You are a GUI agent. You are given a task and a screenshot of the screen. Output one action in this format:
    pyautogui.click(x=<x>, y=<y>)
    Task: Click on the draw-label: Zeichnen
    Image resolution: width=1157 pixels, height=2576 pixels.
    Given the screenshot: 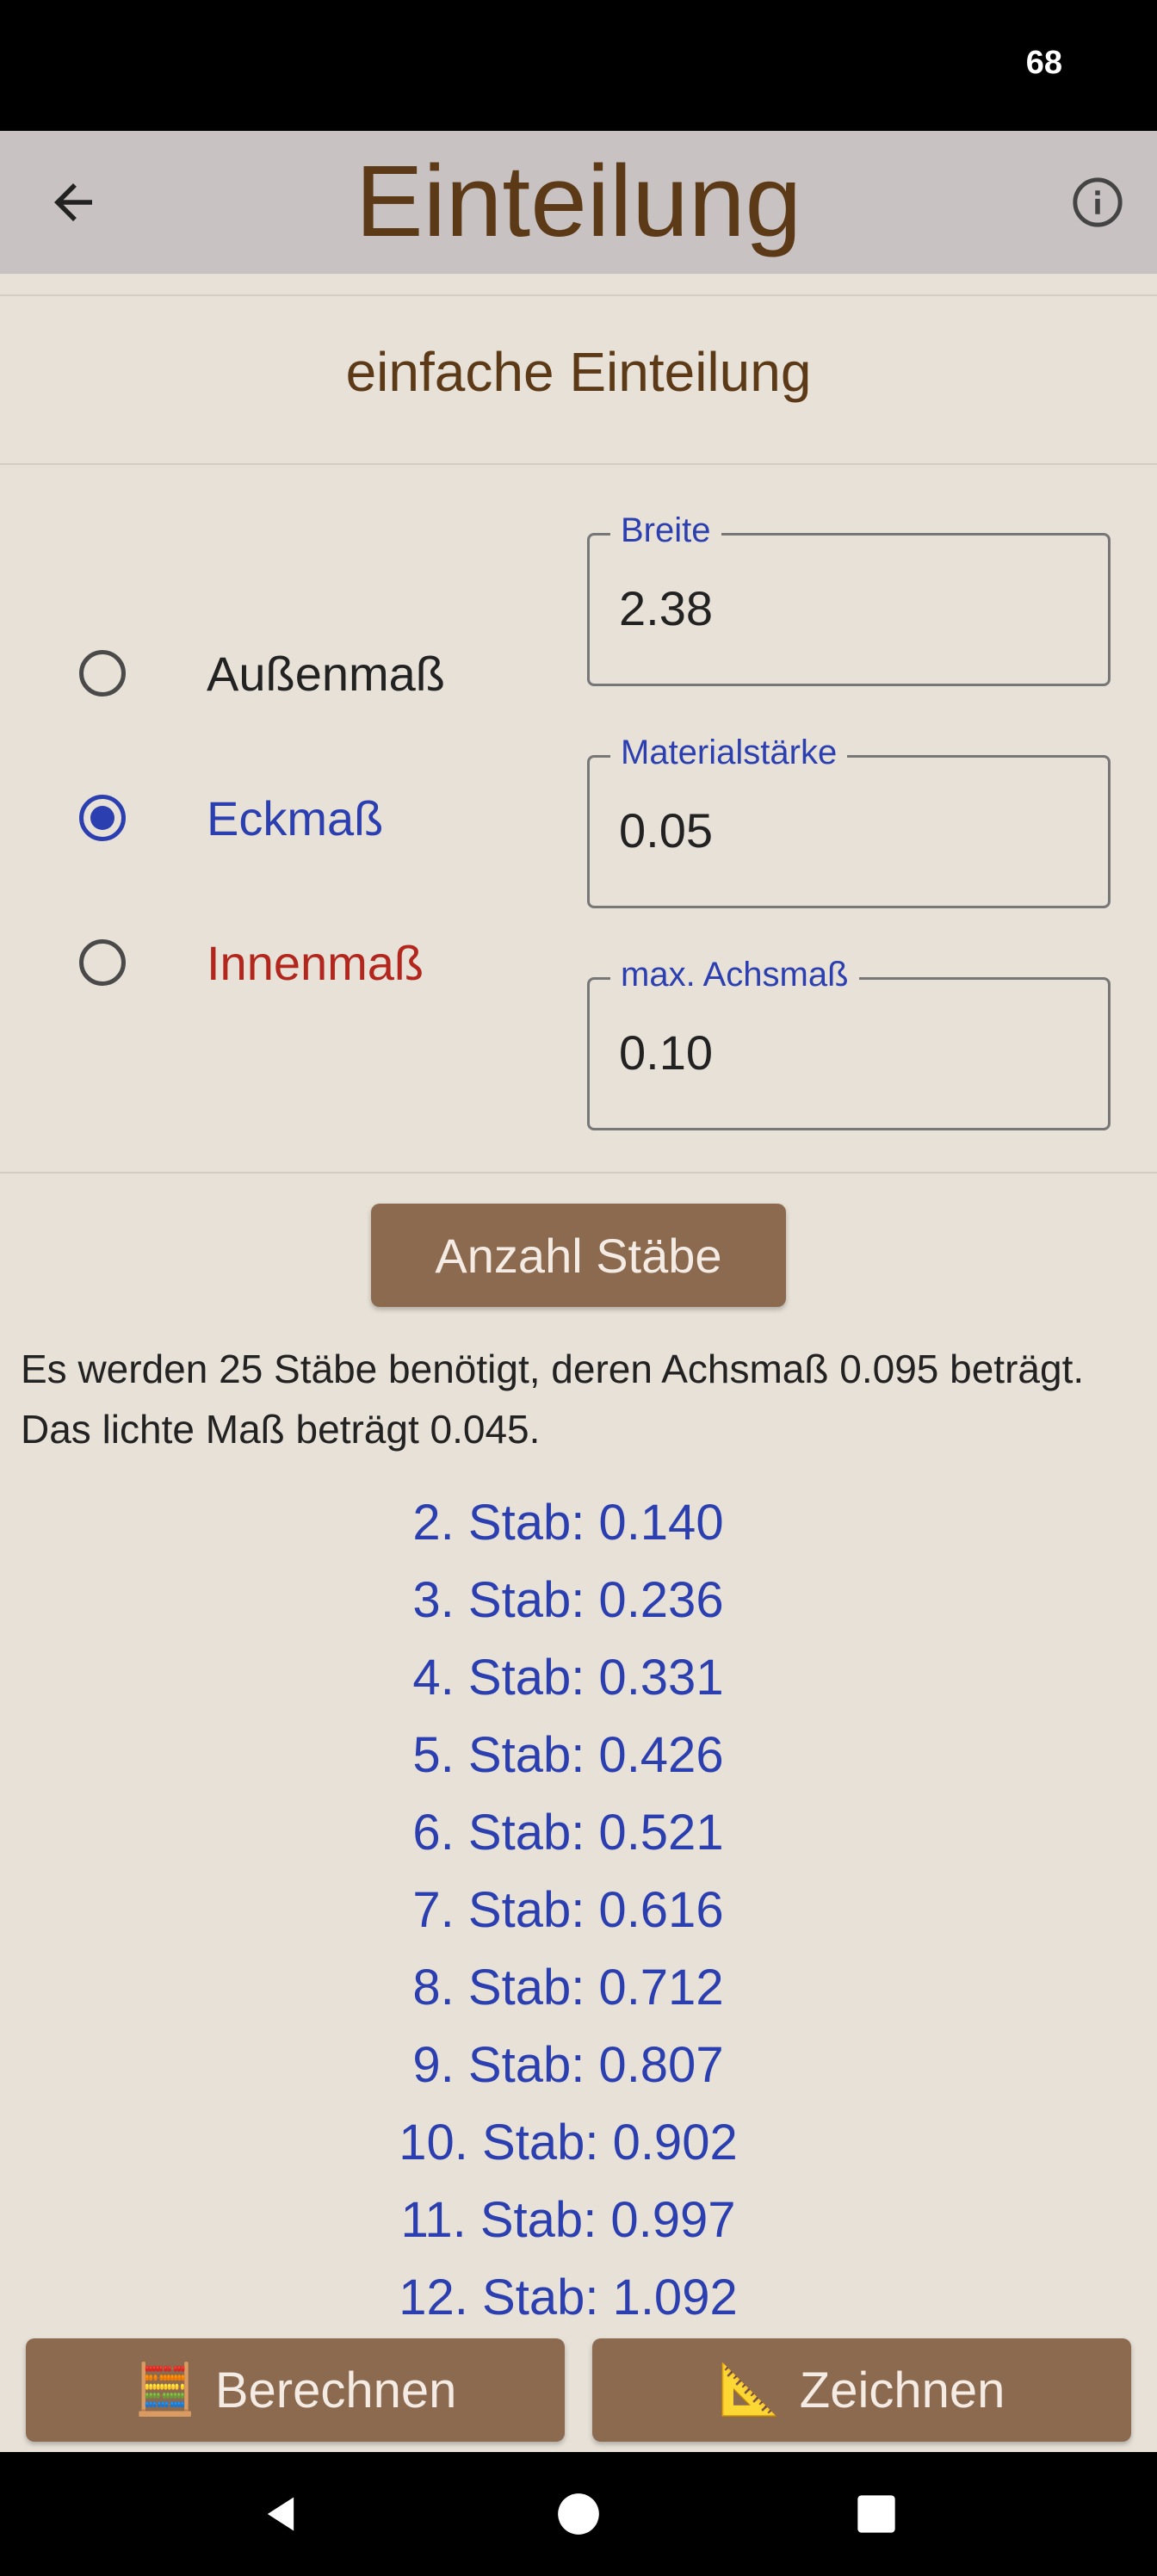 What is the action you would take?
    pyautogui.click(x=902, y=2390)
    